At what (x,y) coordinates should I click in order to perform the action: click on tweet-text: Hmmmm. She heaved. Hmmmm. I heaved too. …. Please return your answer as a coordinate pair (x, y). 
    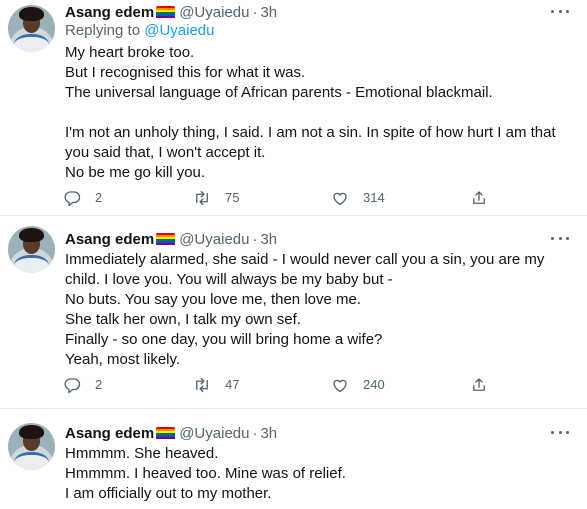
    Looking at the image, I should click on (205, 473).